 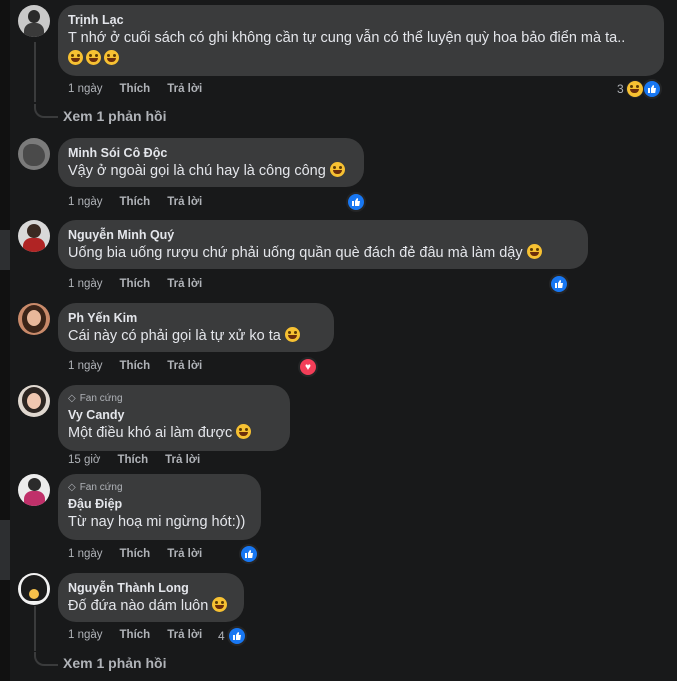 I want to click on reaction-summary: 3, so click(x=639, y=89).